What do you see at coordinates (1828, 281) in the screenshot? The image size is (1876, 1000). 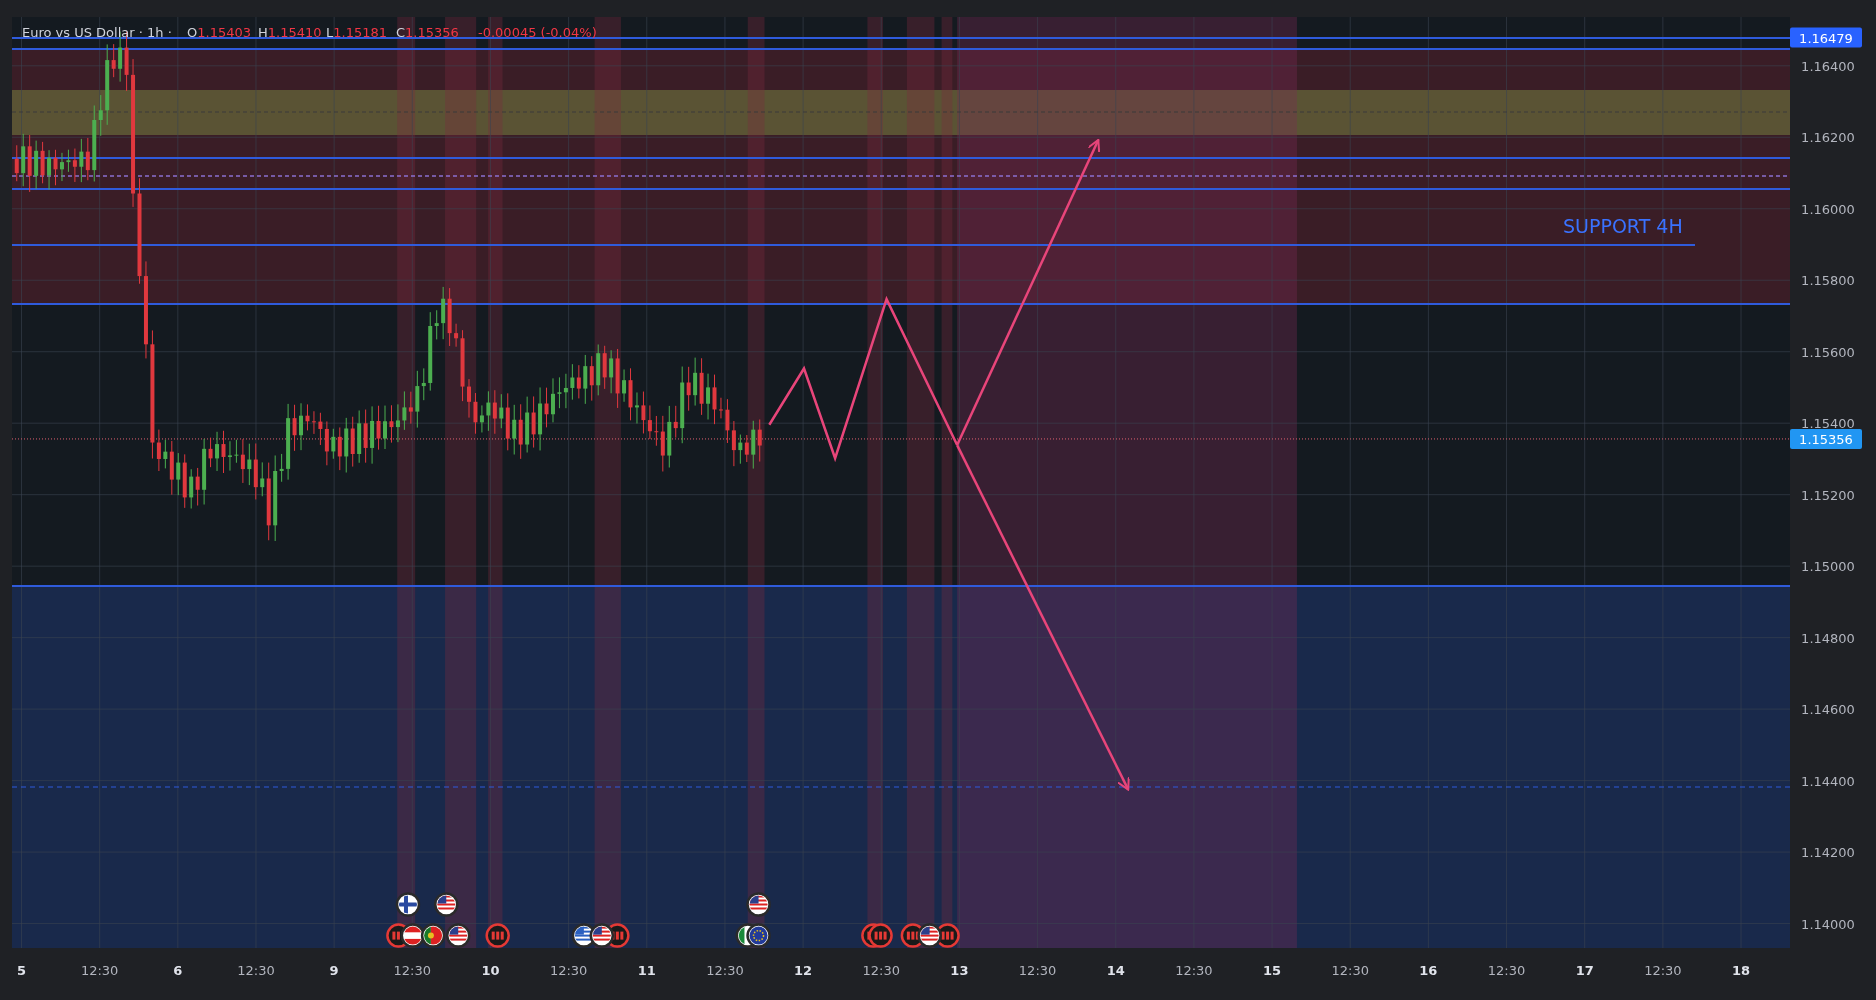 I see `price-tick: 1.15800` at bounding box center [1828, 281].